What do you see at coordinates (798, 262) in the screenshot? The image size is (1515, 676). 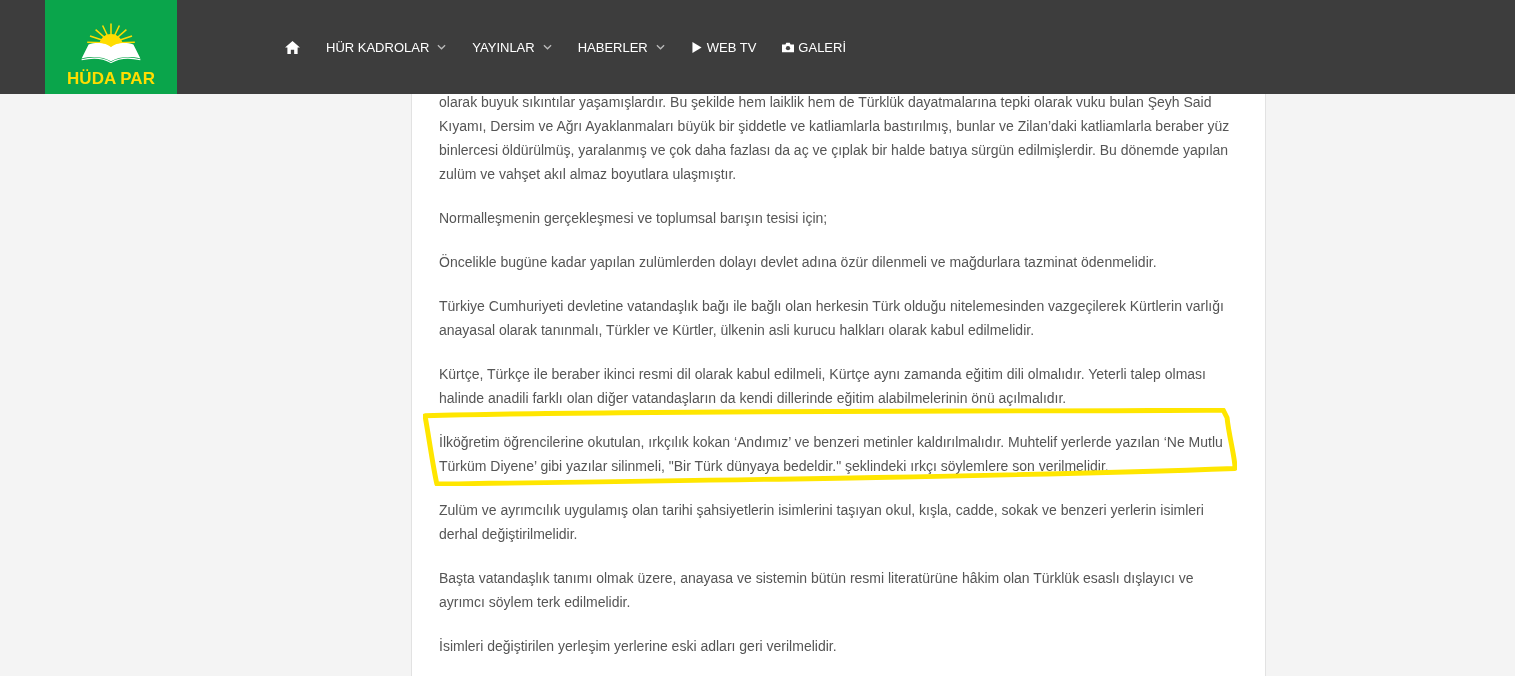 I see `article-paragraph: Öncelikle bugüne kadar yapılan zulümlerden dolayı devlet adına özür dilenmeli ve mağdurlara tazminat ödenmelidir.` at bounding box center [798, 262].